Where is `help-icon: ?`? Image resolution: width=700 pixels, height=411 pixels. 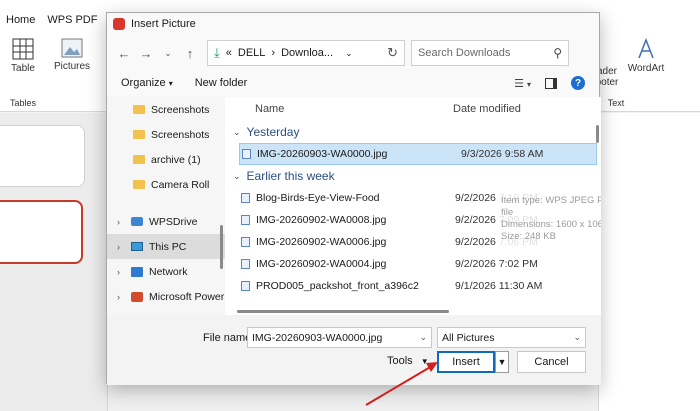
help-icon: ? is located at coordinates (578, 83).